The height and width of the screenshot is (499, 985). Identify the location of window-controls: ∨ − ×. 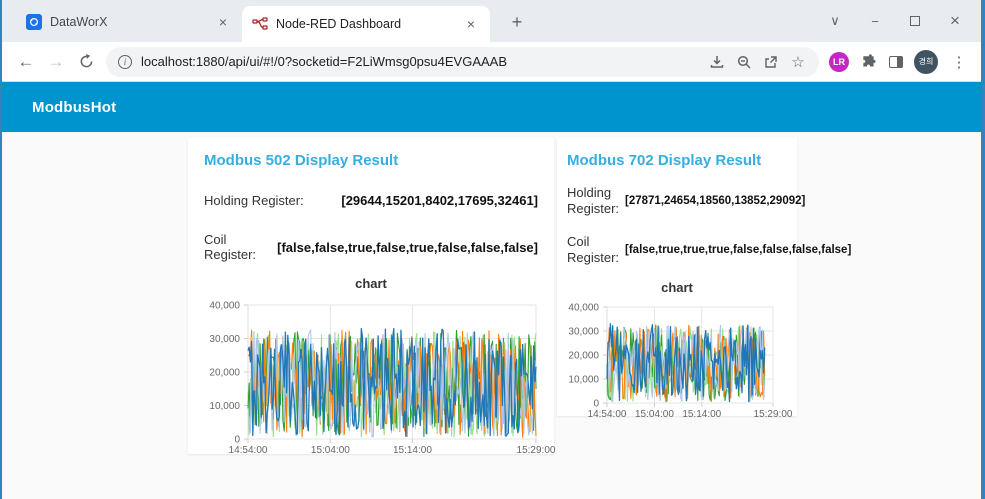
(895, 21).